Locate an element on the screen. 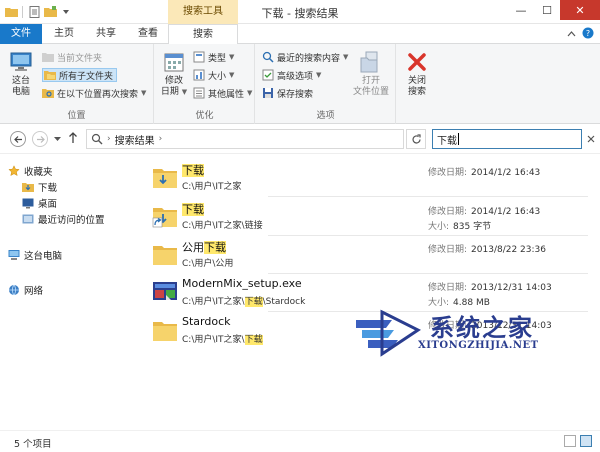 The height and width of the screenshot is (452, 600). search-input-value: 下载 is located at coordinates (447, 141).